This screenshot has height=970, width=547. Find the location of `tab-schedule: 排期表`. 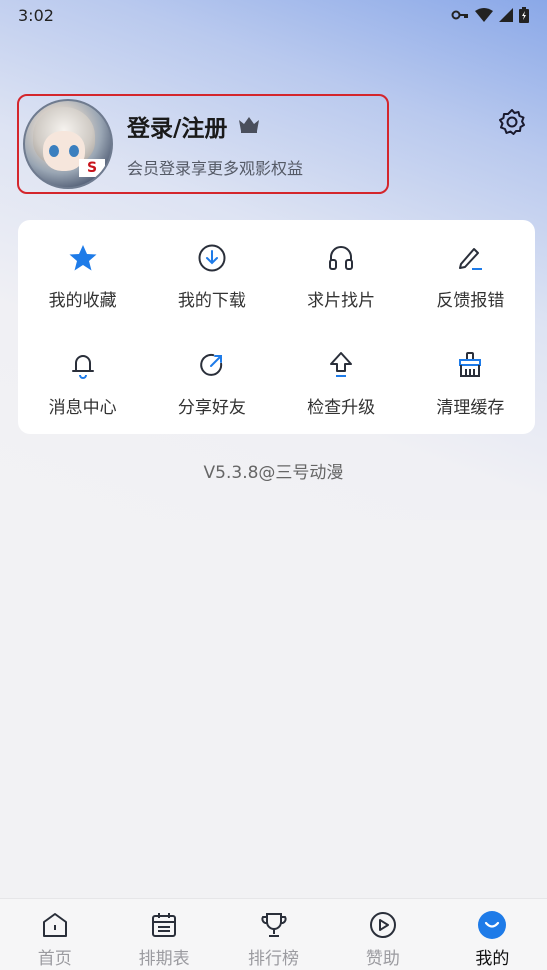

tab-schedule: 排期表 is located at coordinates (163, 934).